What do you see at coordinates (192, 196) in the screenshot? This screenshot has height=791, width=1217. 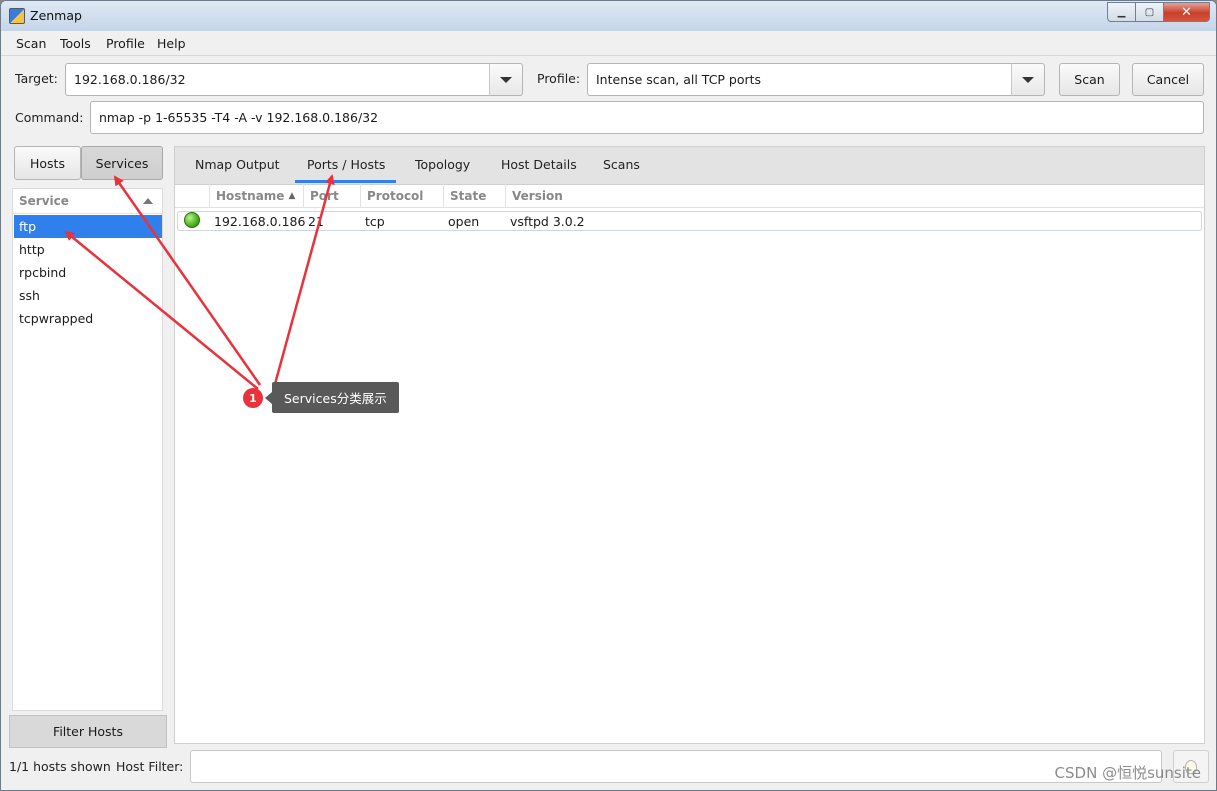 I see `status-column-header` at bounding box center [192, 196].